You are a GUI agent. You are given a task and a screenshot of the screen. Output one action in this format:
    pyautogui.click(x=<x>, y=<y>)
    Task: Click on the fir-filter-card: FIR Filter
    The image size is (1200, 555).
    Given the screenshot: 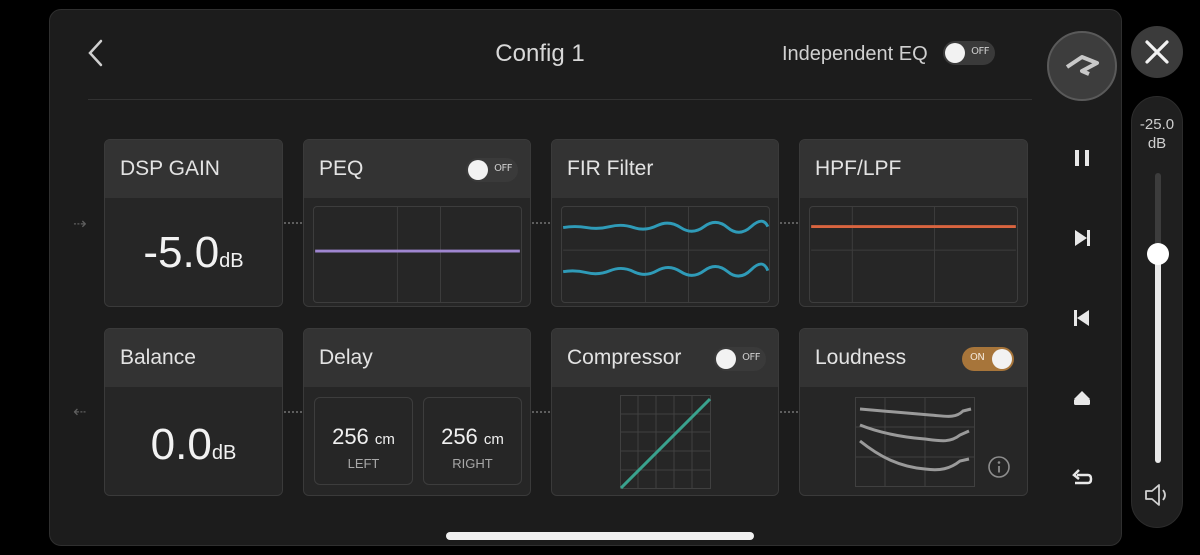 What is the action you would take?
    pyautogui.click(x=665, y=223)
    